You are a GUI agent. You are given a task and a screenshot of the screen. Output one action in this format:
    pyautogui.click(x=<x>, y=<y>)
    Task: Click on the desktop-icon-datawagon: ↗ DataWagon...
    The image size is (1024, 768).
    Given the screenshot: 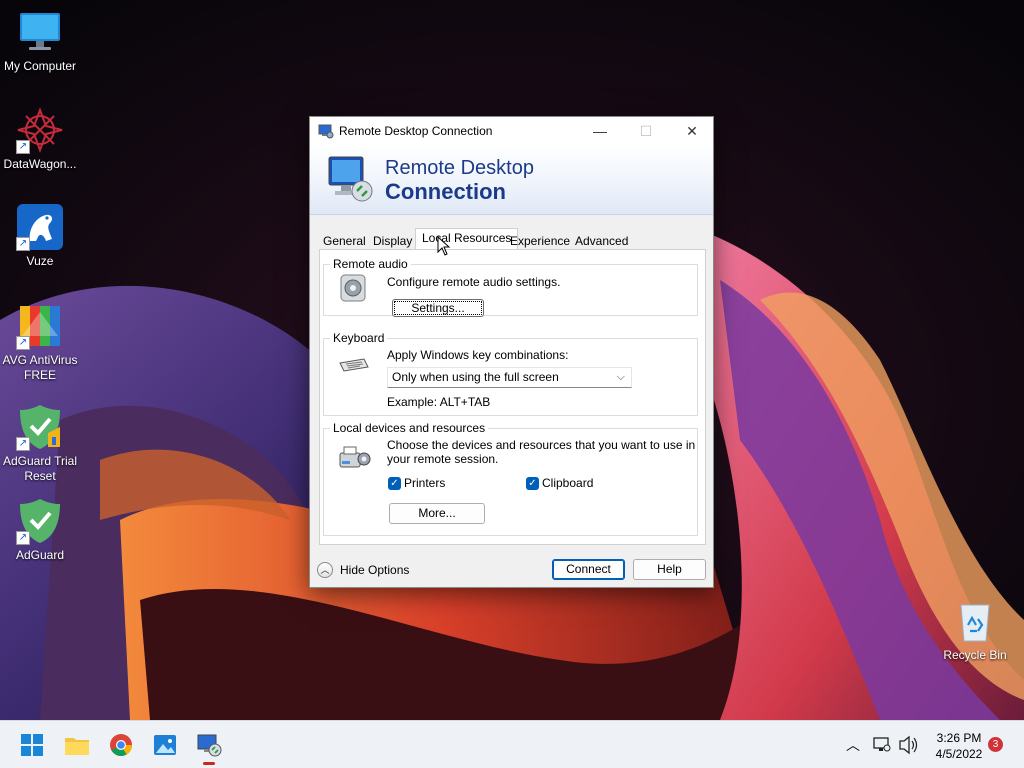 What is the action you would take?
    pyautogui.click(x=40, y=139)
    